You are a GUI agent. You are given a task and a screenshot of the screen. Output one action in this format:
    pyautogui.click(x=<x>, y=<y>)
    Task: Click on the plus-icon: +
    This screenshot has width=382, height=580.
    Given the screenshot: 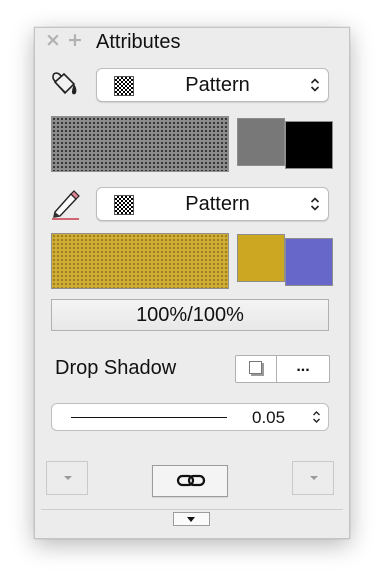 What is the action you would take?
    pyautogui.click(x=75, y=40)
    